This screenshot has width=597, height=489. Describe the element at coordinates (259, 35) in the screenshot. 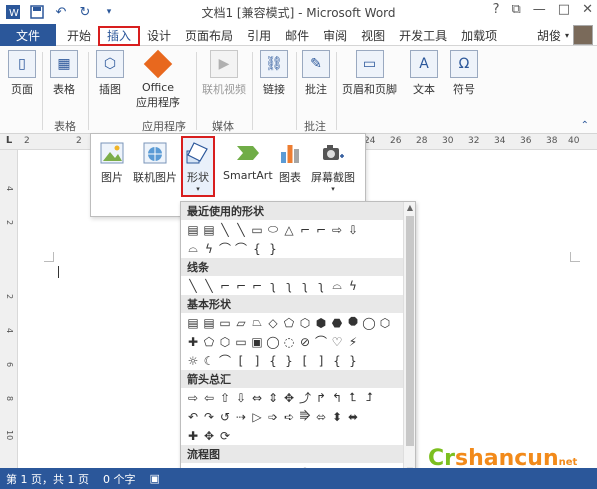

I see `tab-references: 引用` at that location.